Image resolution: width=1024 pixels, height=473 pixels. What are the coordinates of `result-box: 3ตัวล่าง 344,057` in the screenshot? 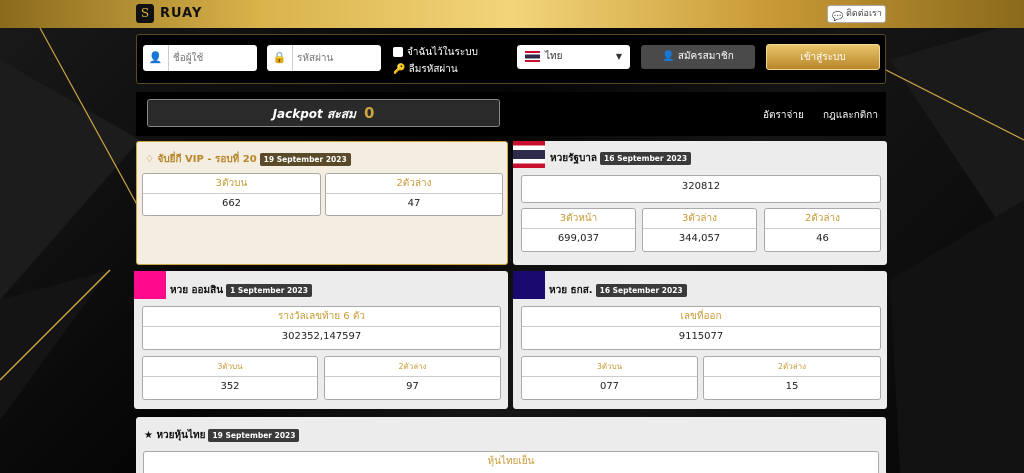 It's located at (699, 230).